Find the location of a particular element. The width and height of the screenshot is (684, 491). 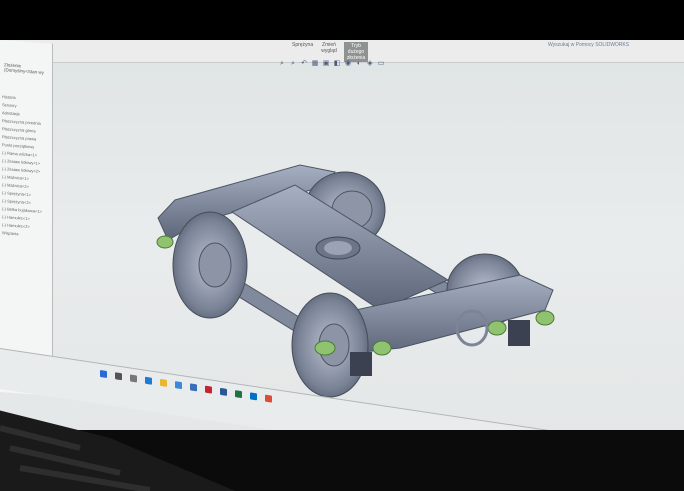

task-view-icon is located at coordinates (133, 378).